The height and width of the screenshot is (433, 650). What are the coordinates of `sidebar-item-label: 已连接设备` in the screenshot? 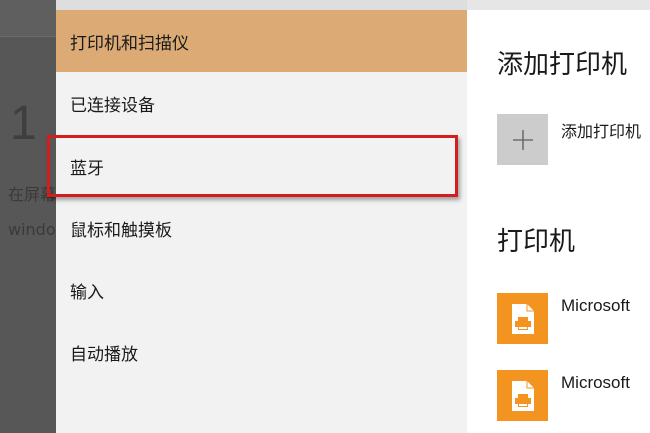 It's located at (112, 105).